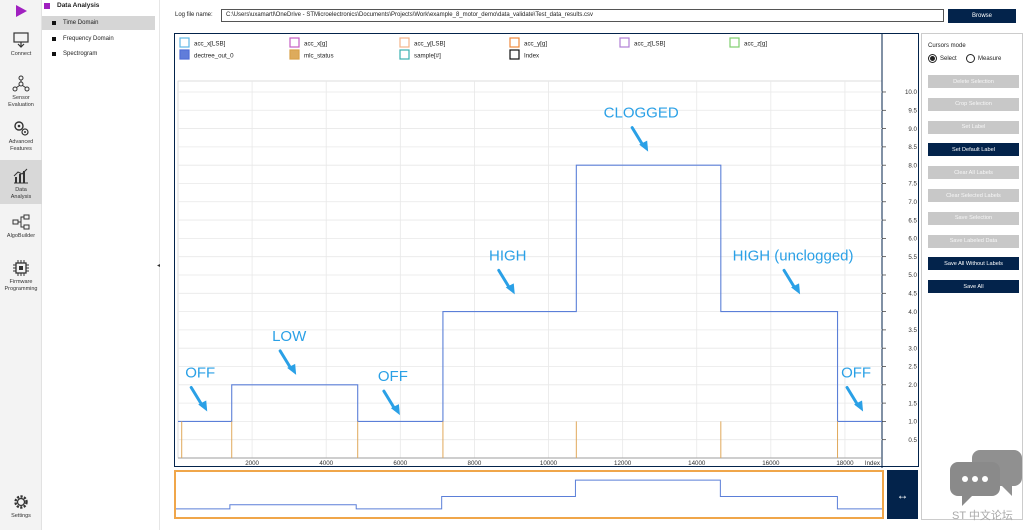  What do you see at coordinates (326, 463) in the screenshot?
I see `x-tick-label: 4000` at bounding box center [326, 463].